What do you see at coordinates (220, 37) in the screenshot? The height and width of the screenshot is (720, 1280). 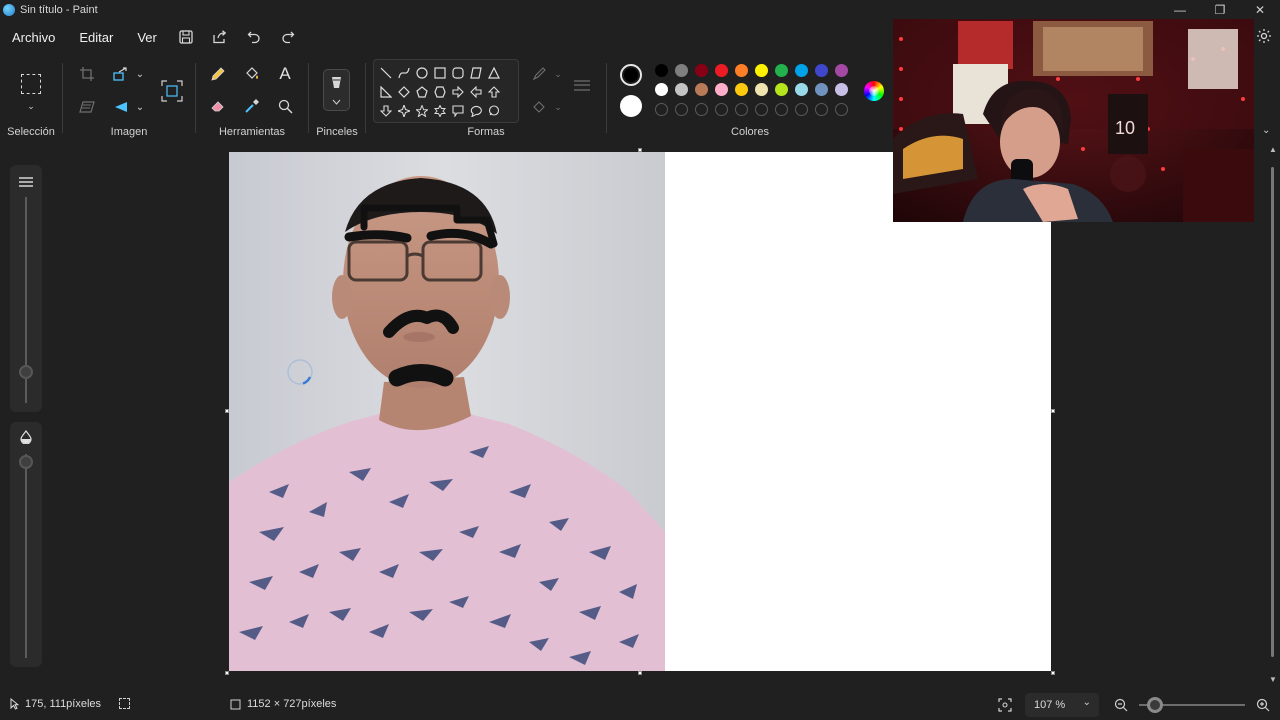 I see `share-icon` at bounding box center [220, 37].